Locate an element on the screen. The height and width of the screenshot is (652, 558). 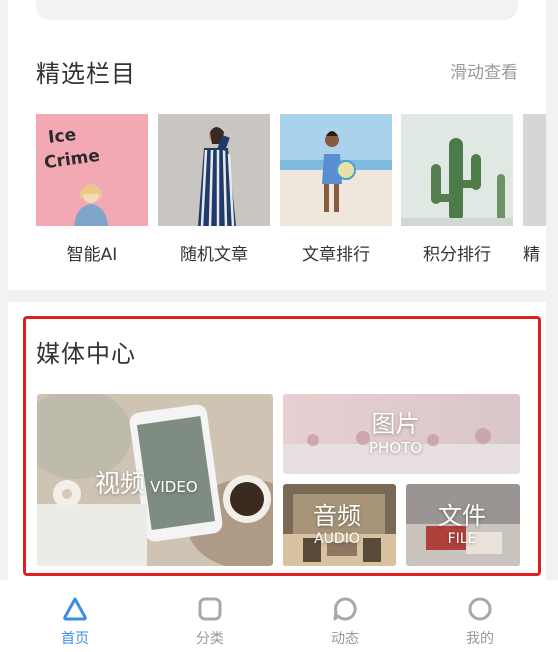
column-item-ai: Ice Crime 智能AI is located at coordinates (92, 189).